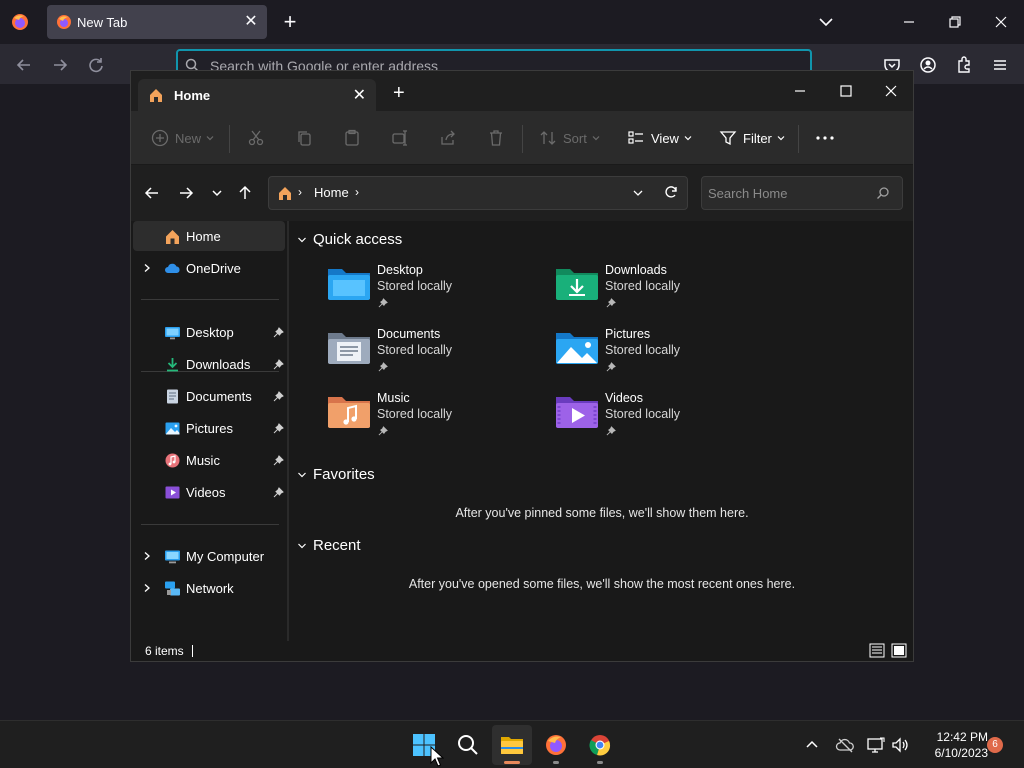 This screenshot has width=1024, height=768. I want to click on refresh-icon, so click(671, 192).